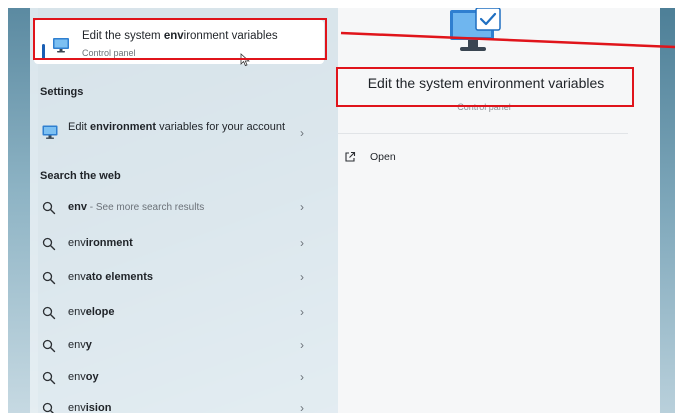 The image size is (675, 413). What do you see at coordinates (485, 87) in the screenshot?
I see `annotation-box-detail-title` at bounding box center [485, 87].